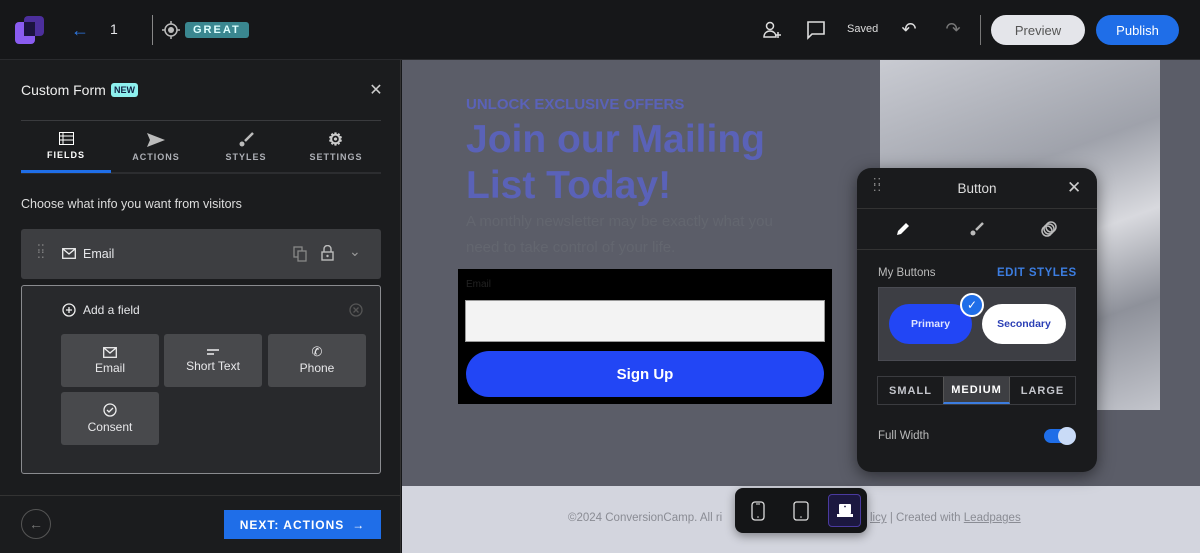 This screenshot has width=1200, height=553. I want to click on send-icon, so click(156, 139).